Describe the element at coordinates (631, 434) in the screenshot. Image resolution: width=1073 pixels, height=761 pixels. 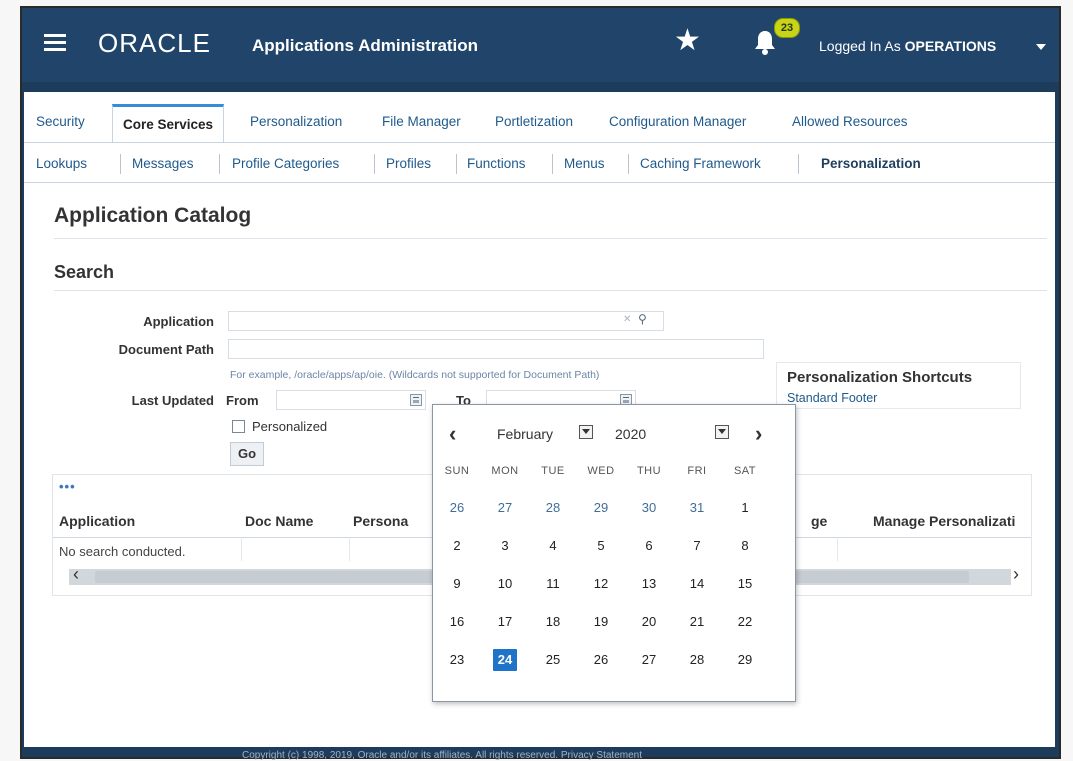
I see `year-value: 2020` at that location.